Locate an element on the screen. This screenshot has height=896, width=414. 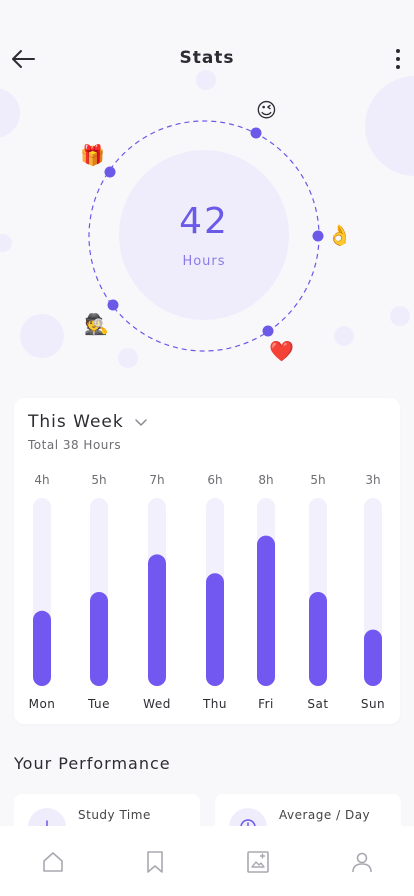
bottom-navigation is located at coordinates (207, 861).